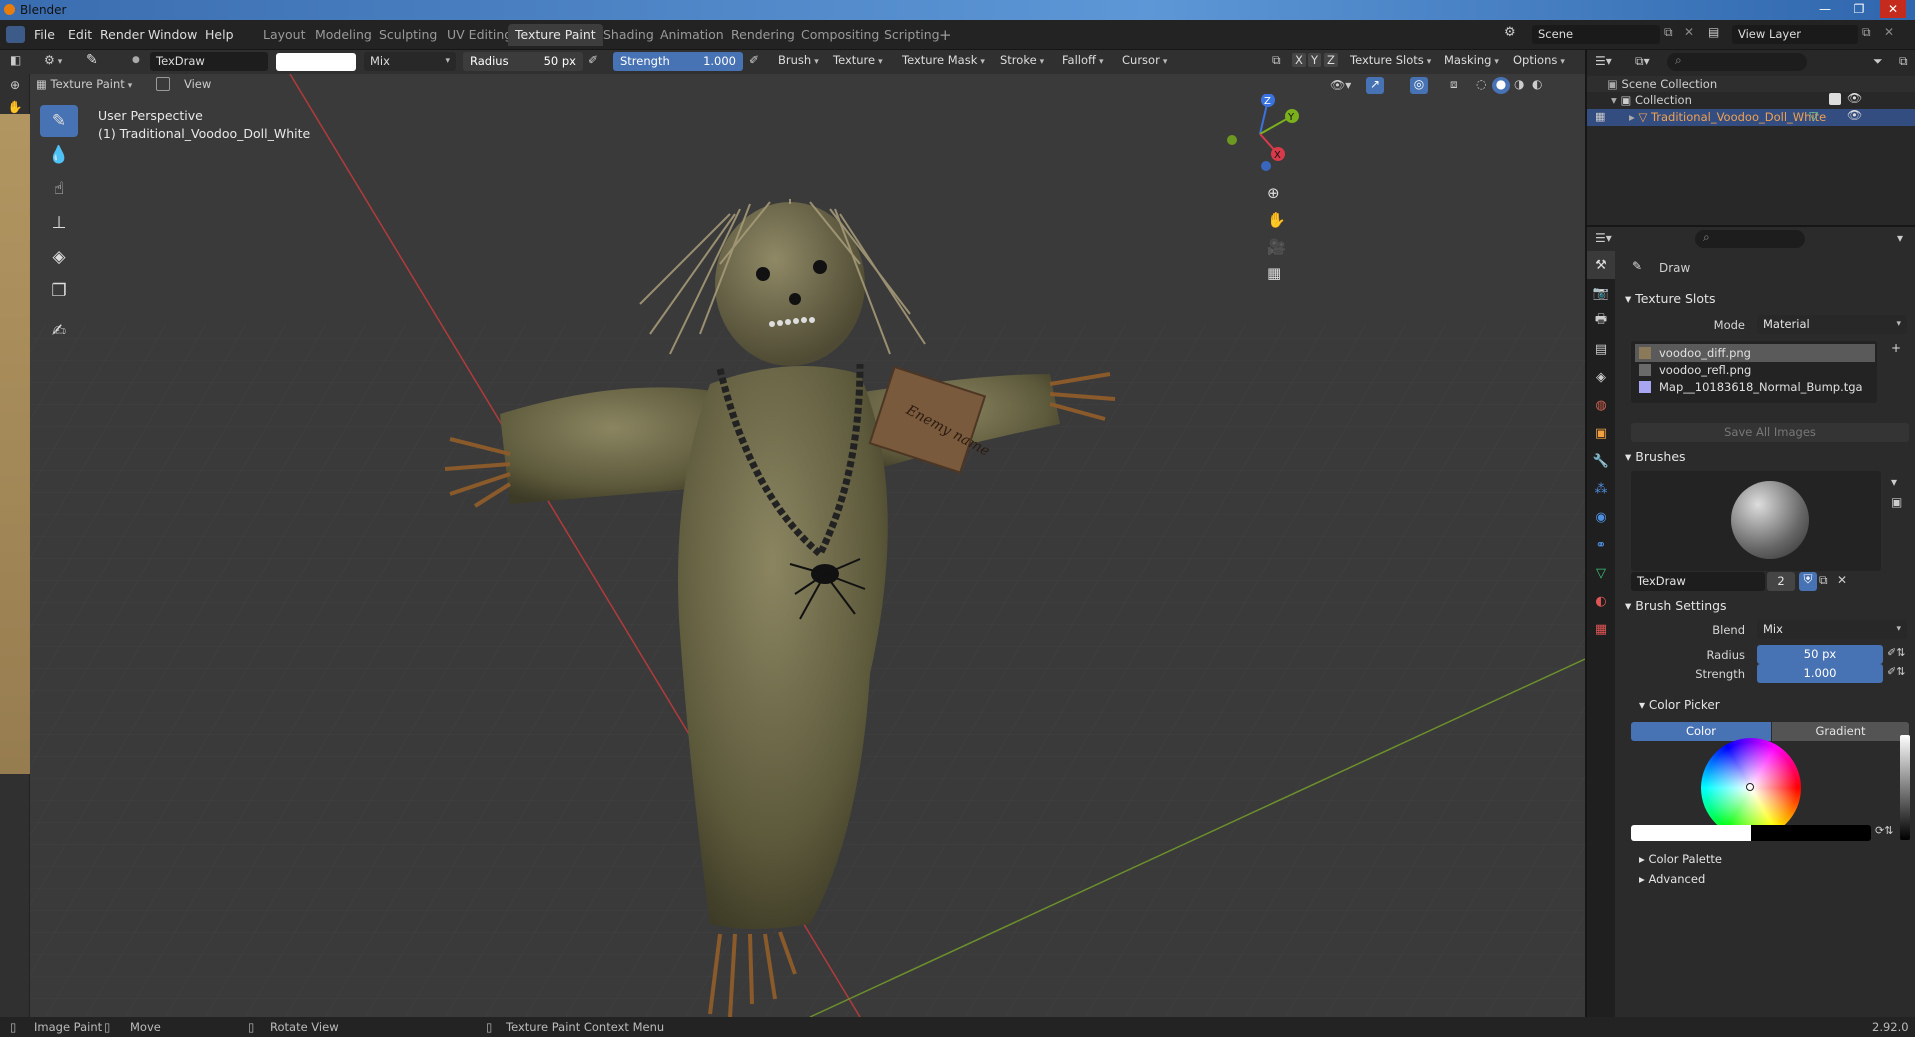  What do you see at coordinates (1276, 247) in the screenshot?
I see `camera-view-icon: 🎥` at bounding box center [1276, 247].